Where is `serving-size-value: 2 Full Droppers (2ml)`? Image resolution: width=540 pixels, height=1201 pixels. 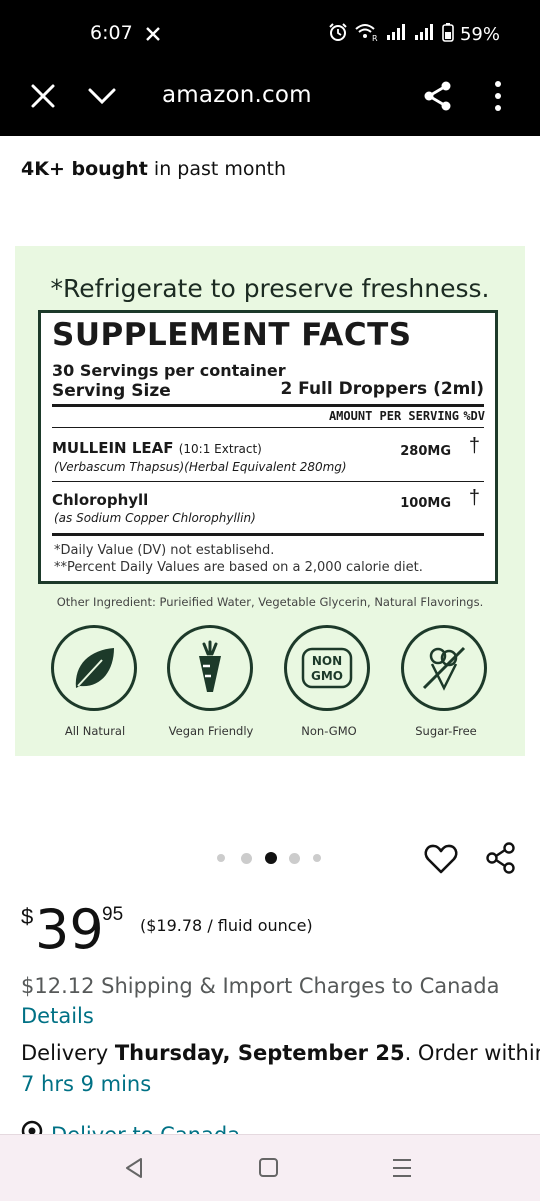 serving-size-value: 2 Full Droppers (2ml) is located at coordinates (382, 389).